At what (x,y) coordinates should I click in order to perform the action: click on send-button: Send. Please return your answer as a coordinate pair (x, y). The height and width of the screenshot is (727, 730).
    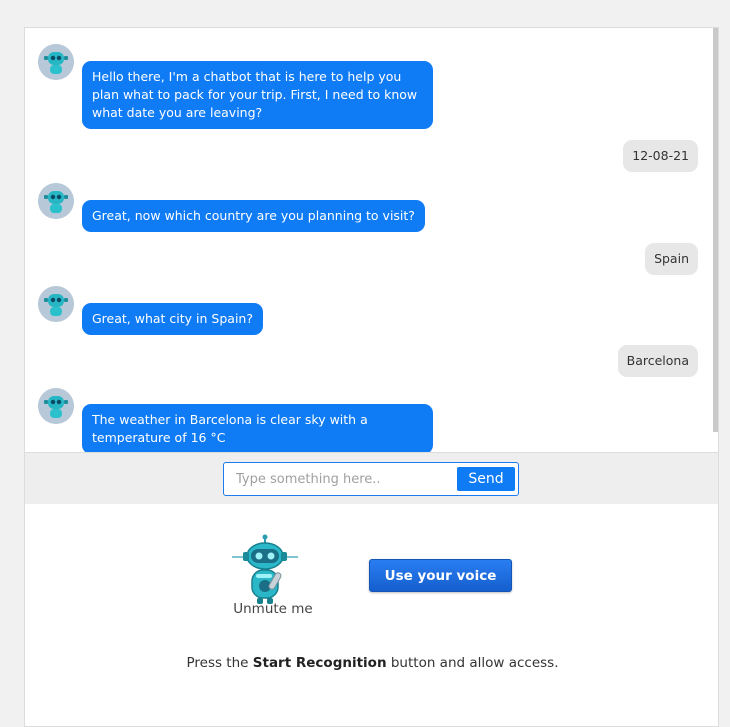
    Looking at the image, I should click on (486, 479).